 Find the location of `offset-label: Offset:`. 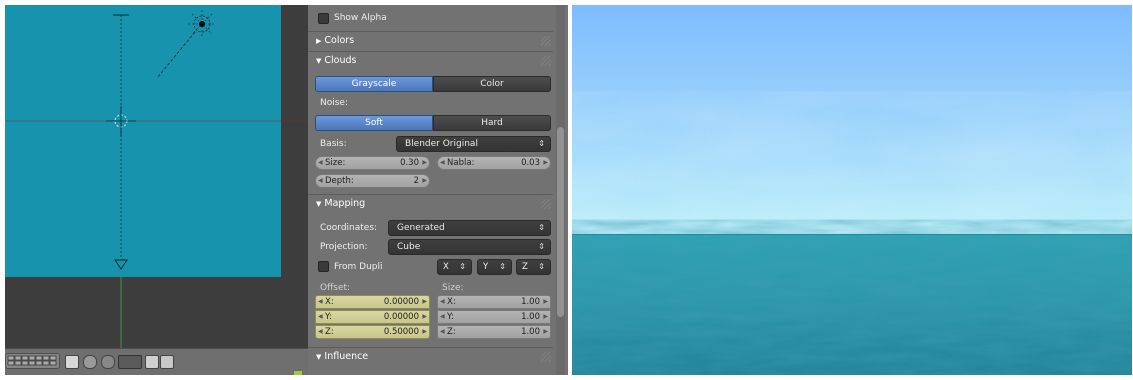

offset-label: Offset: is located at coordinates (335, 288).